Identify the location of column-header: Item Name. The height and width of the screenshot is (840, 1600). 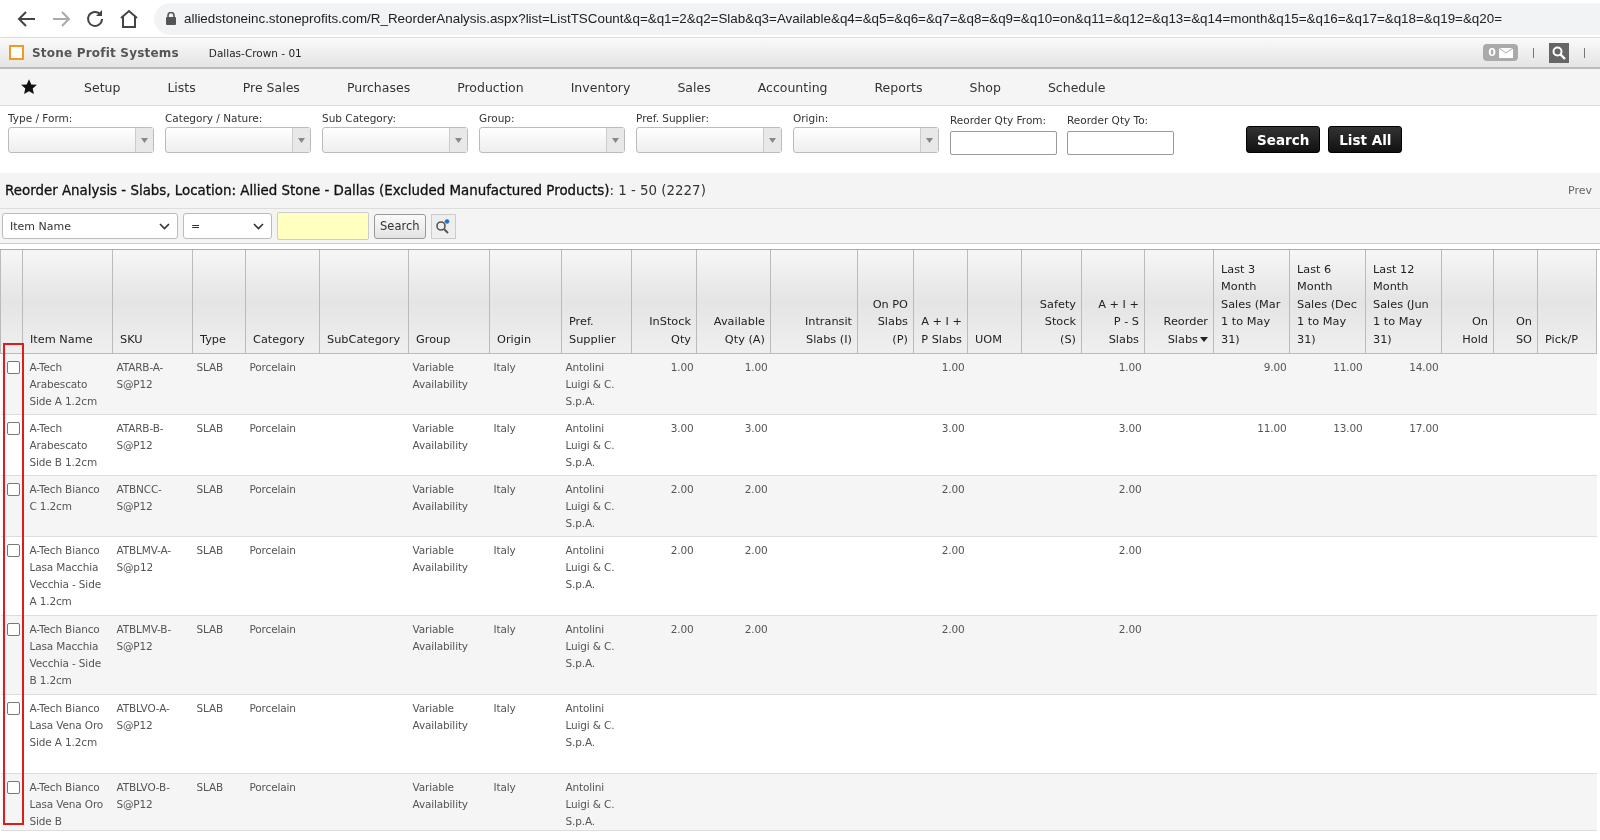
(61, 339).